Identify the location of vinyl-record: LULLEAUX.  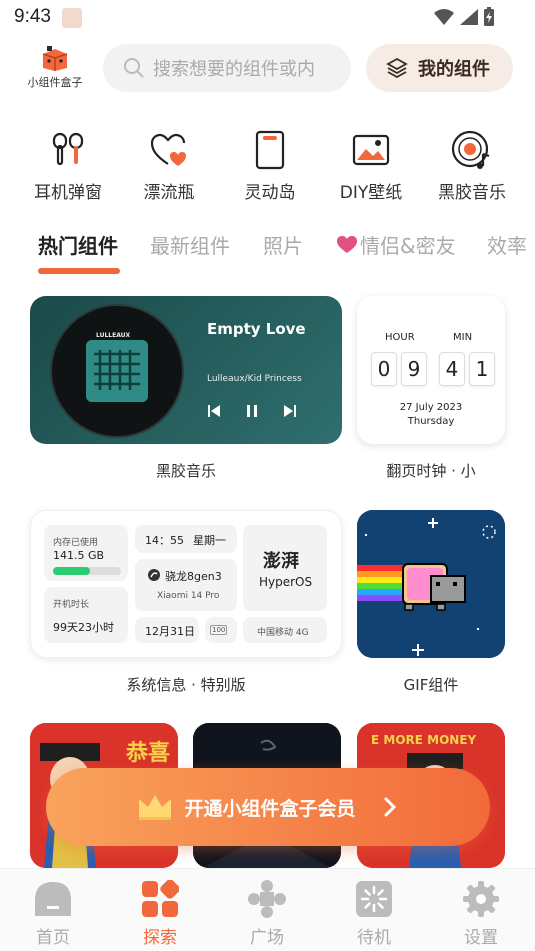
(117, 371).